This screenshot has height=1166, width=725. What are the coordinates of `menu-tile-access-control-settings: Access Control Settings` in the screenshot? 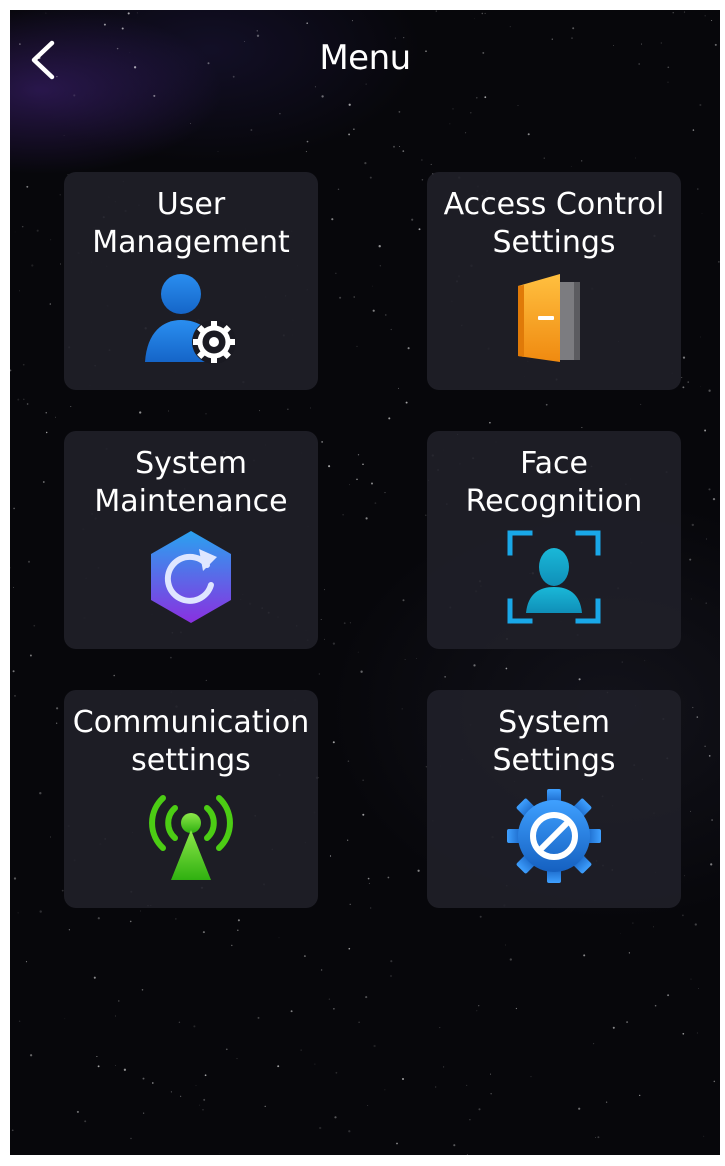 It's located at (554, 281).